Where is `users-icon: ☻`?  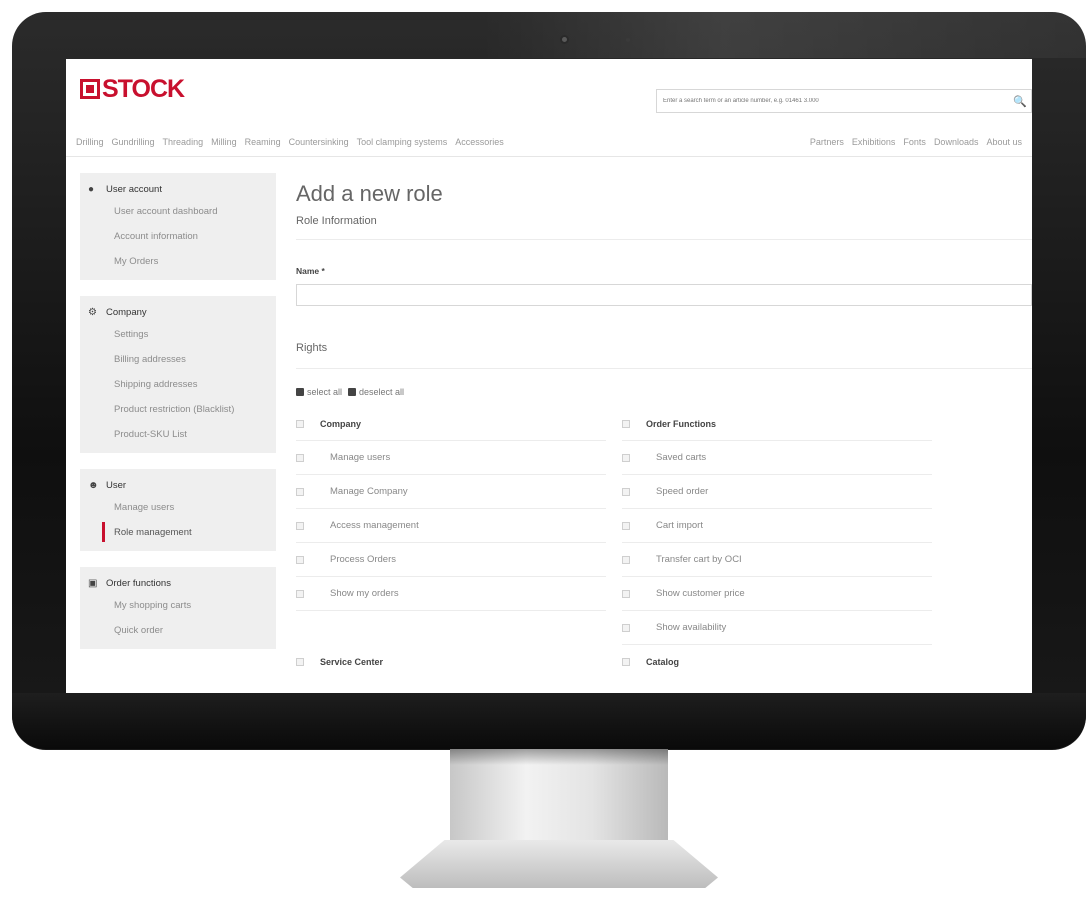 users-icon: ☻ is located at coordinates (93, 485).